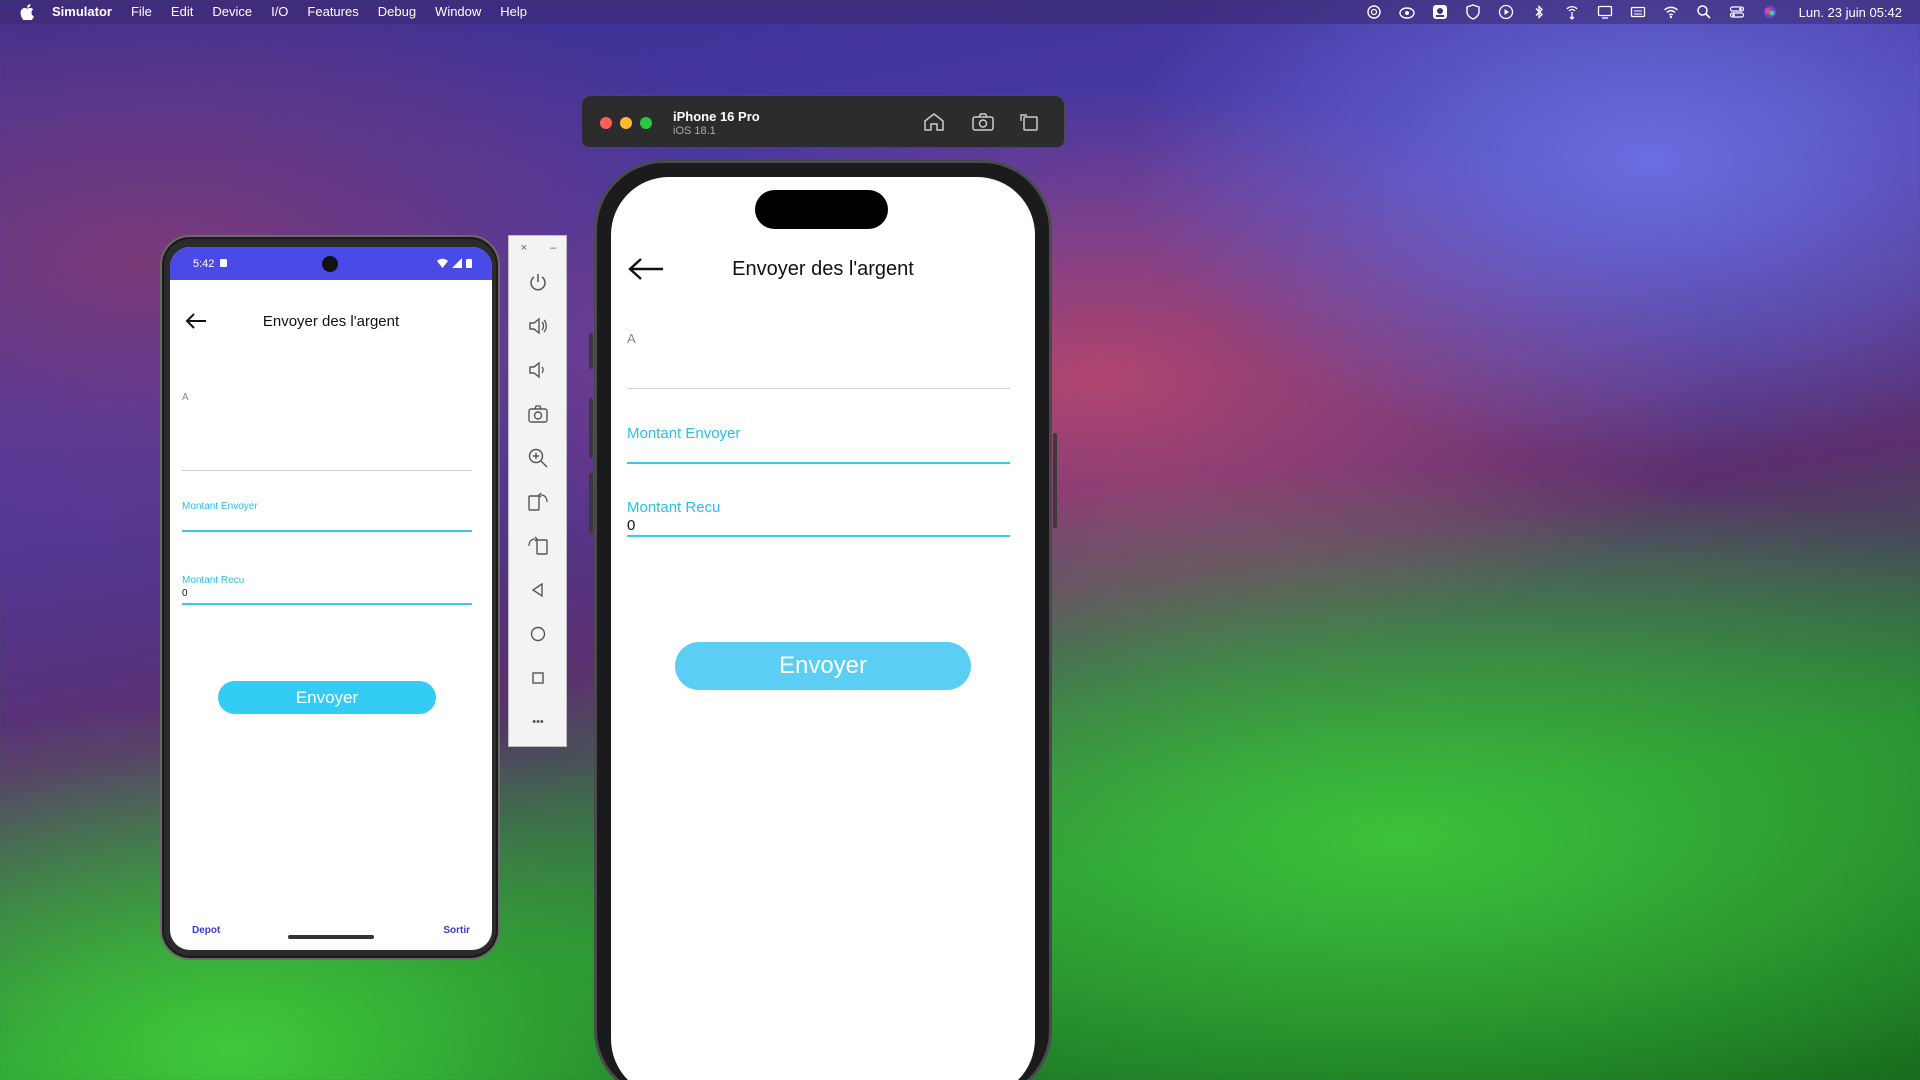 Image resolution: width=1920 pixels, height=1080 pixels. What do you see at coordinates (513, 12) in the screenshot?
I see `menu-help: Help` at bounding box center [513, 12].